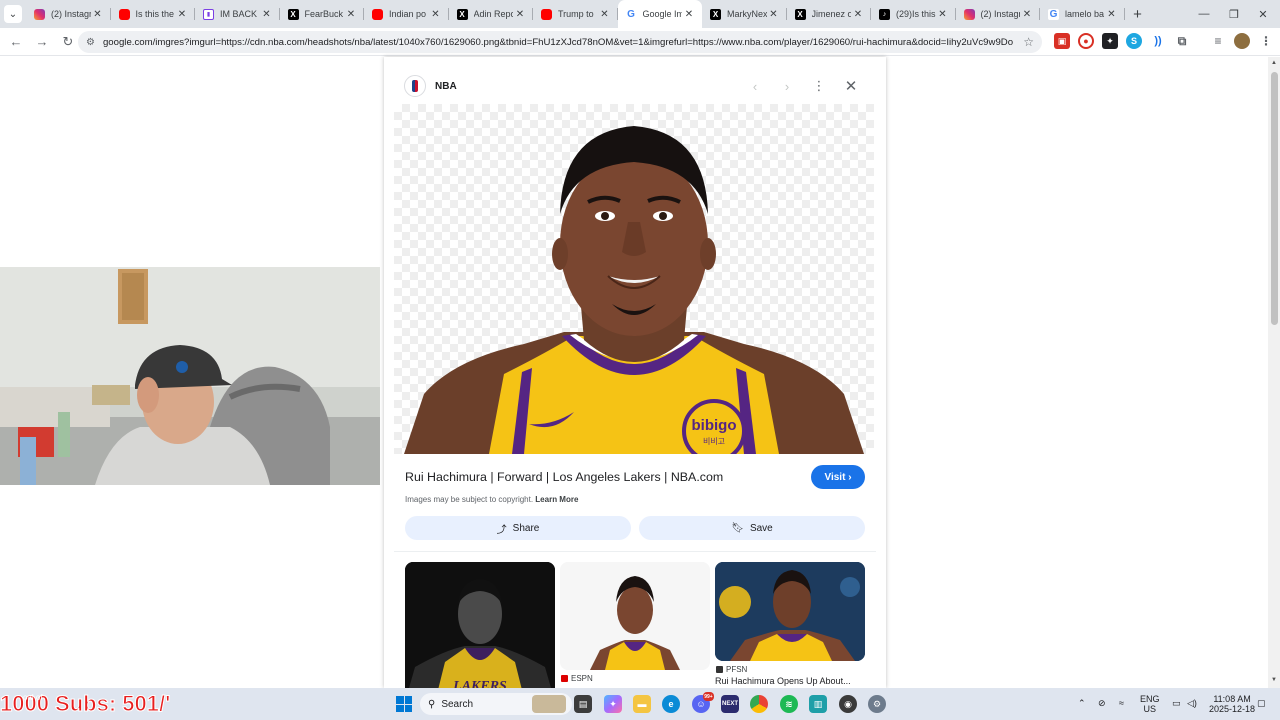 The height and width of the screenshot is (720, 1280). I want to click on next-icon: ›, so click(787, 86).